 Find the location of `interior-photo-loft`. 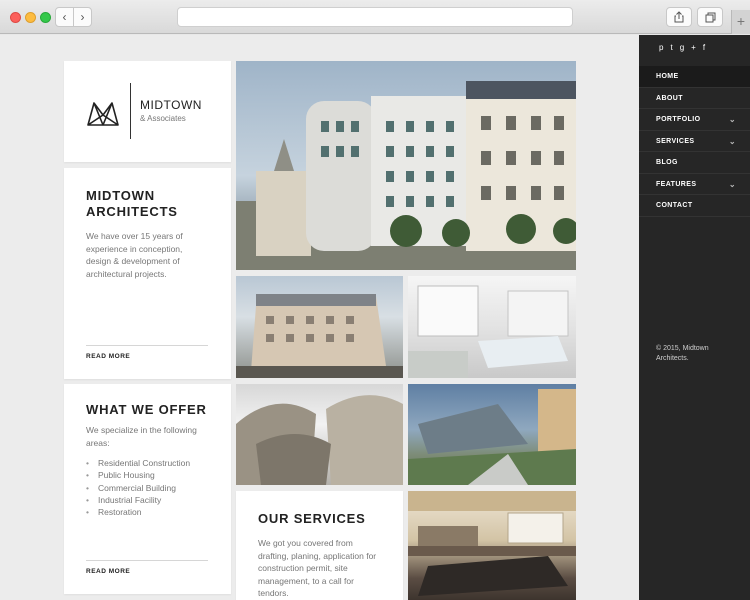

interior-photo-loft is located at coordinates (492, 327).